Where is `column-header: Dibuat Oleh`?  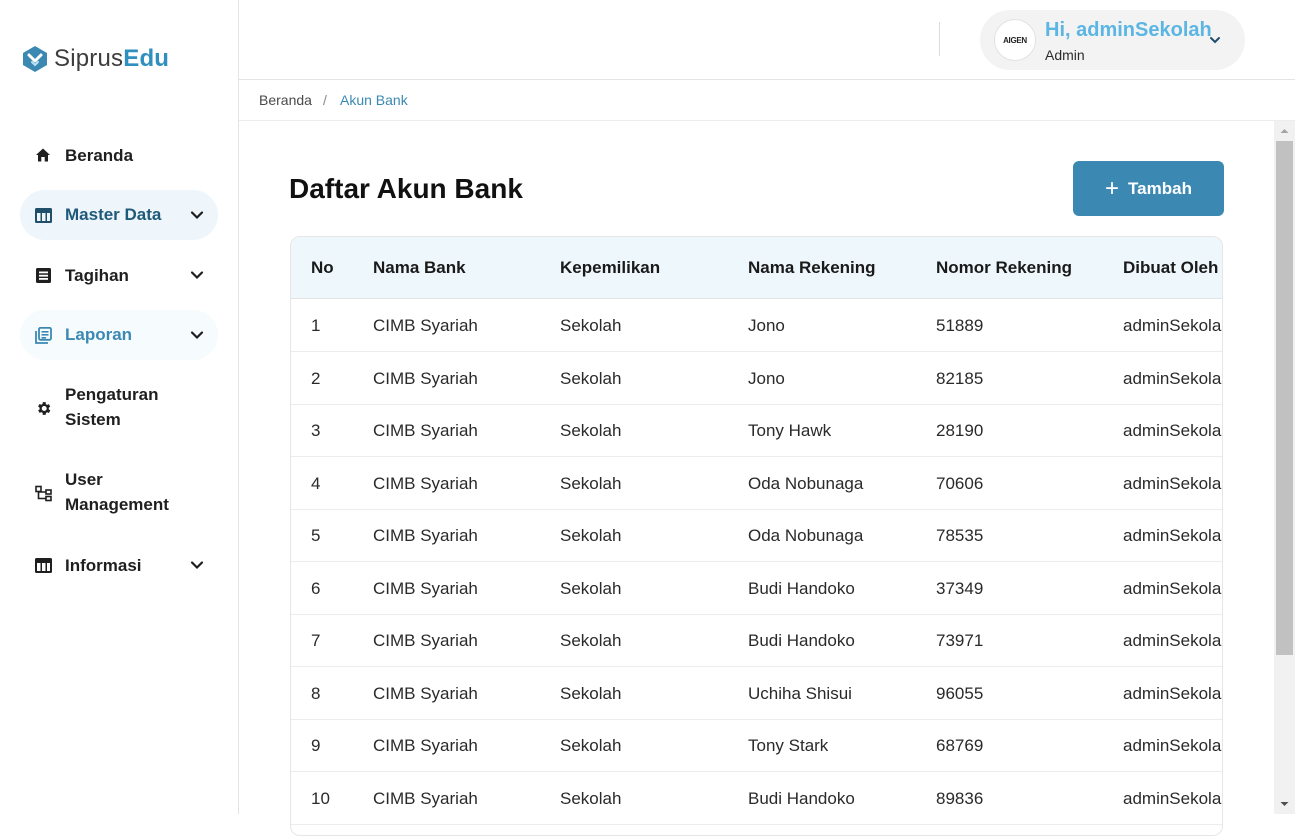 column-header: Dibuat Oleh is located at coordinates (1170, 268).